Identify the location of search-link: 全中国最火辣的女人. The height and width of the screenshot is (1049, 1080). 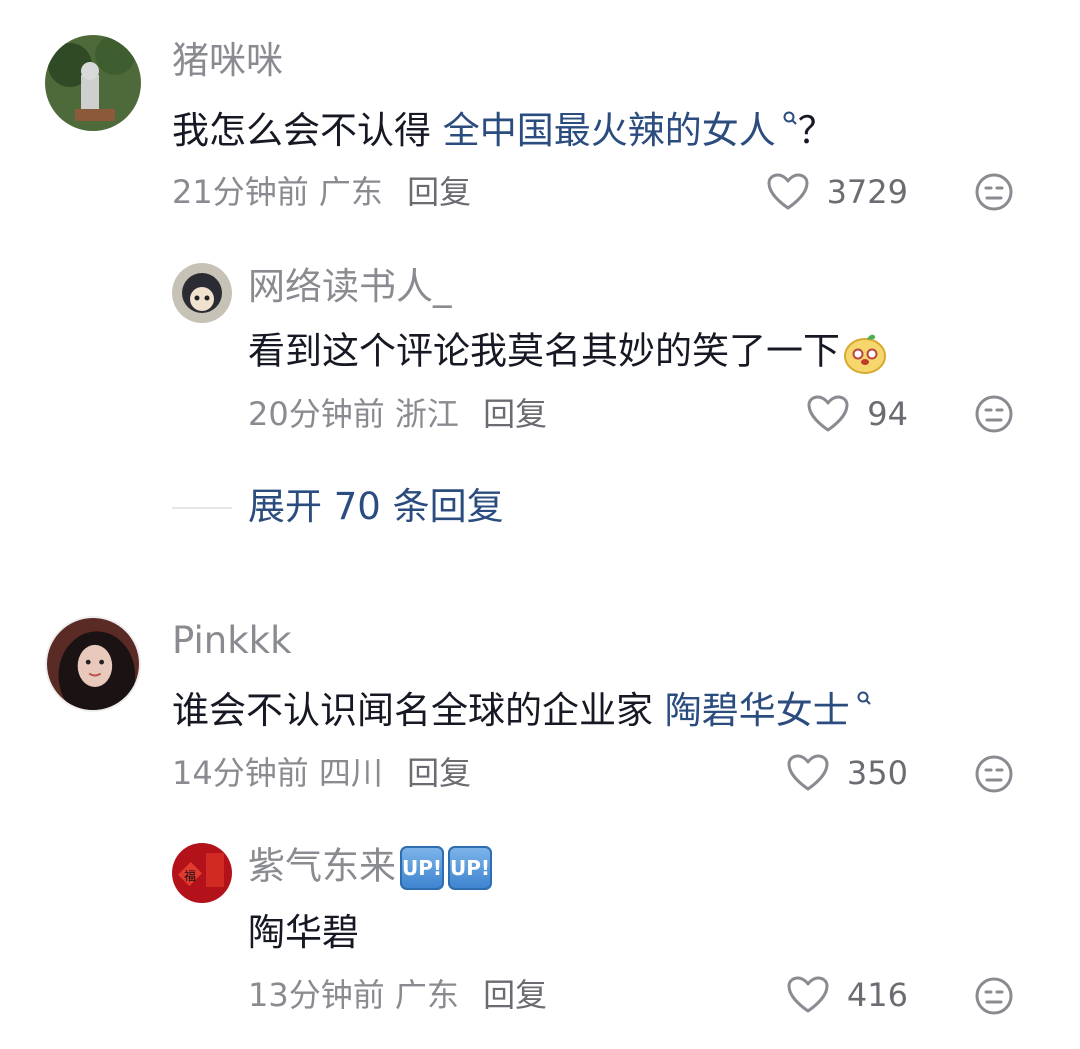
(609, 130).